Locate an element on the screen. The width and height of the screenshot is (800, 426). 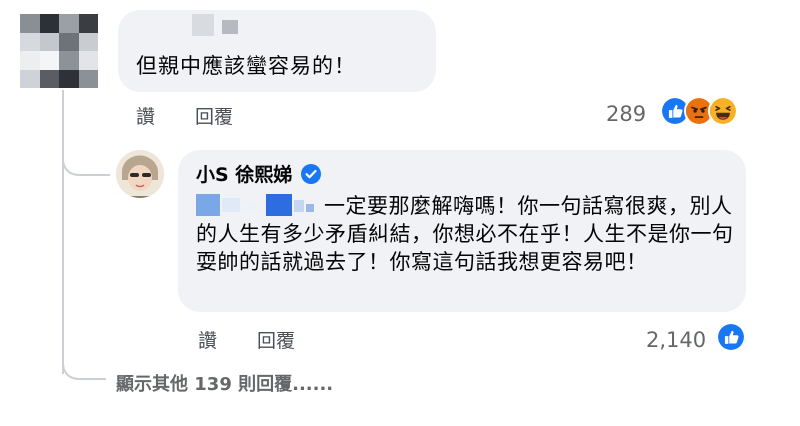
verified-badge-icon is located at coordinates (311, 173).